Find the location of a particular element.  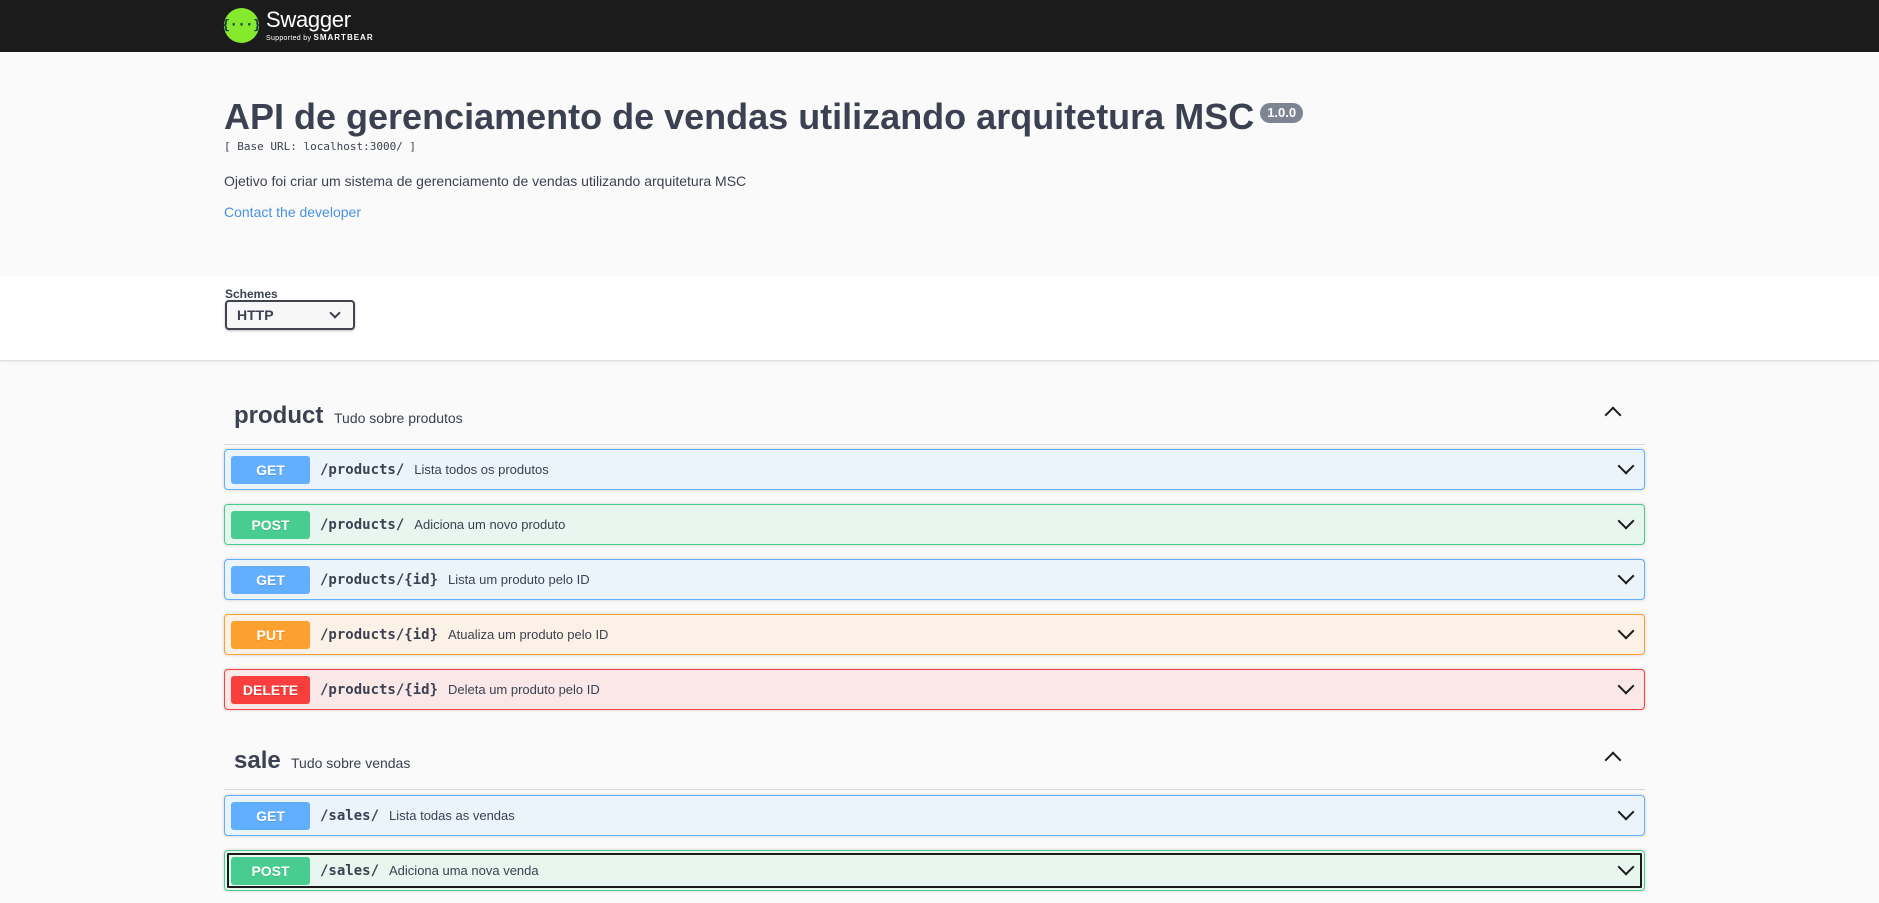

operation-summary: Atualiza um produto pelo ID is located at coordinates (528, 634).